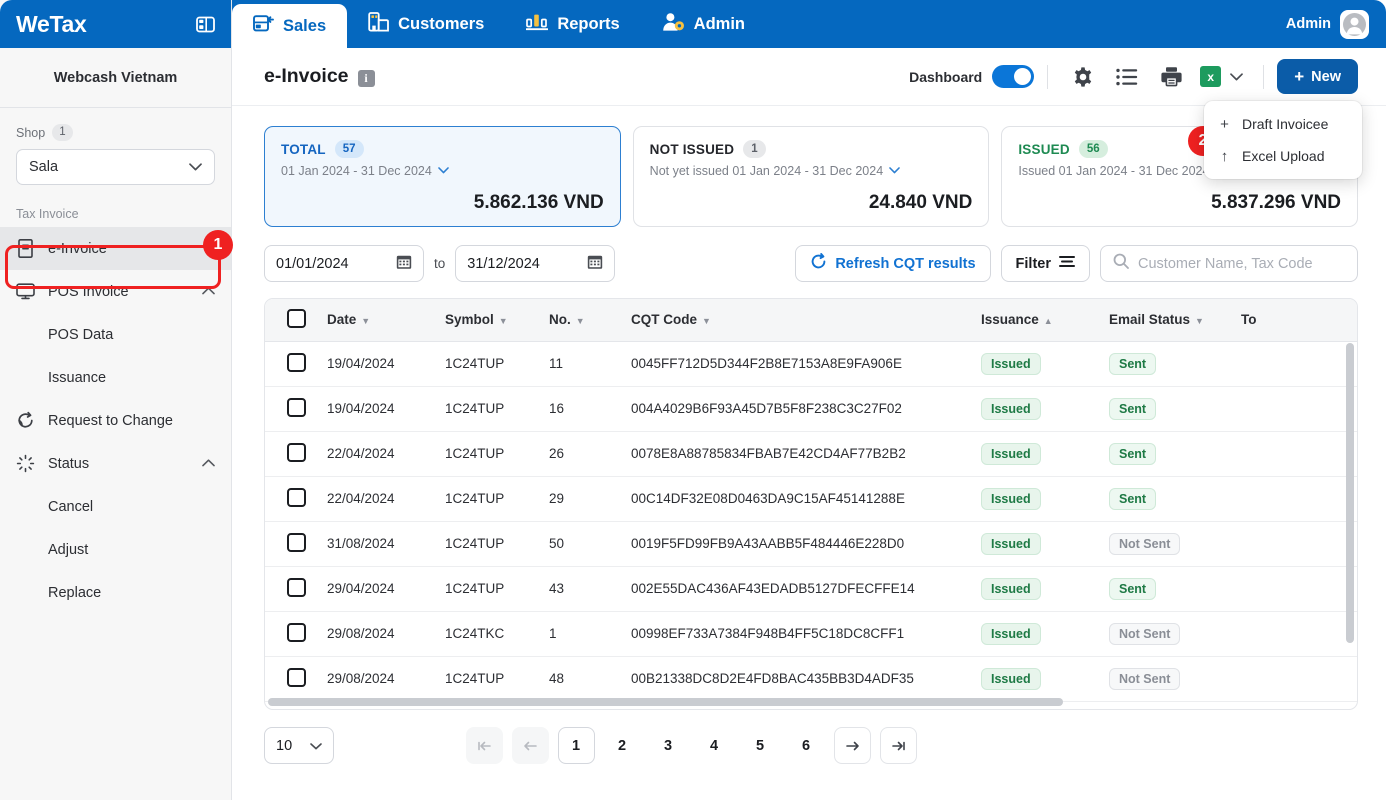 The image size is (1386, 800). Describe the element at coordinates (530, 745) in the screenshot. I see `prev-page-button` at that location.